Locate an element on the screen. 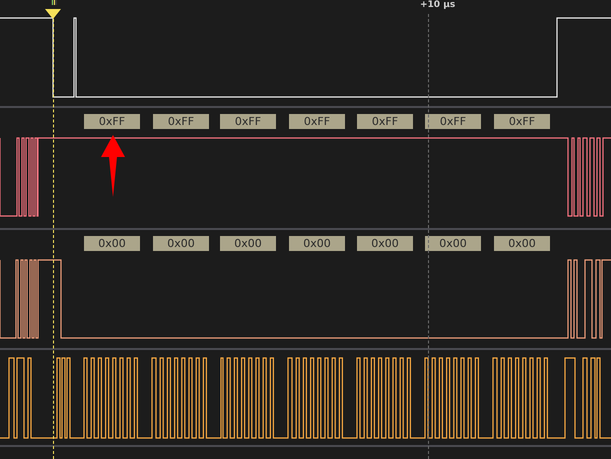 This screenshot has height=459, width=611. trigger-marker-icon is located at coordinates (53, 14).